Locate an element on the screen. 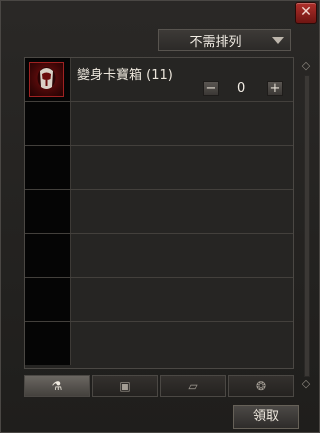 This screenshot has width=320, height=433. gem-icon: ❂ is located at coordinates (261, 386).